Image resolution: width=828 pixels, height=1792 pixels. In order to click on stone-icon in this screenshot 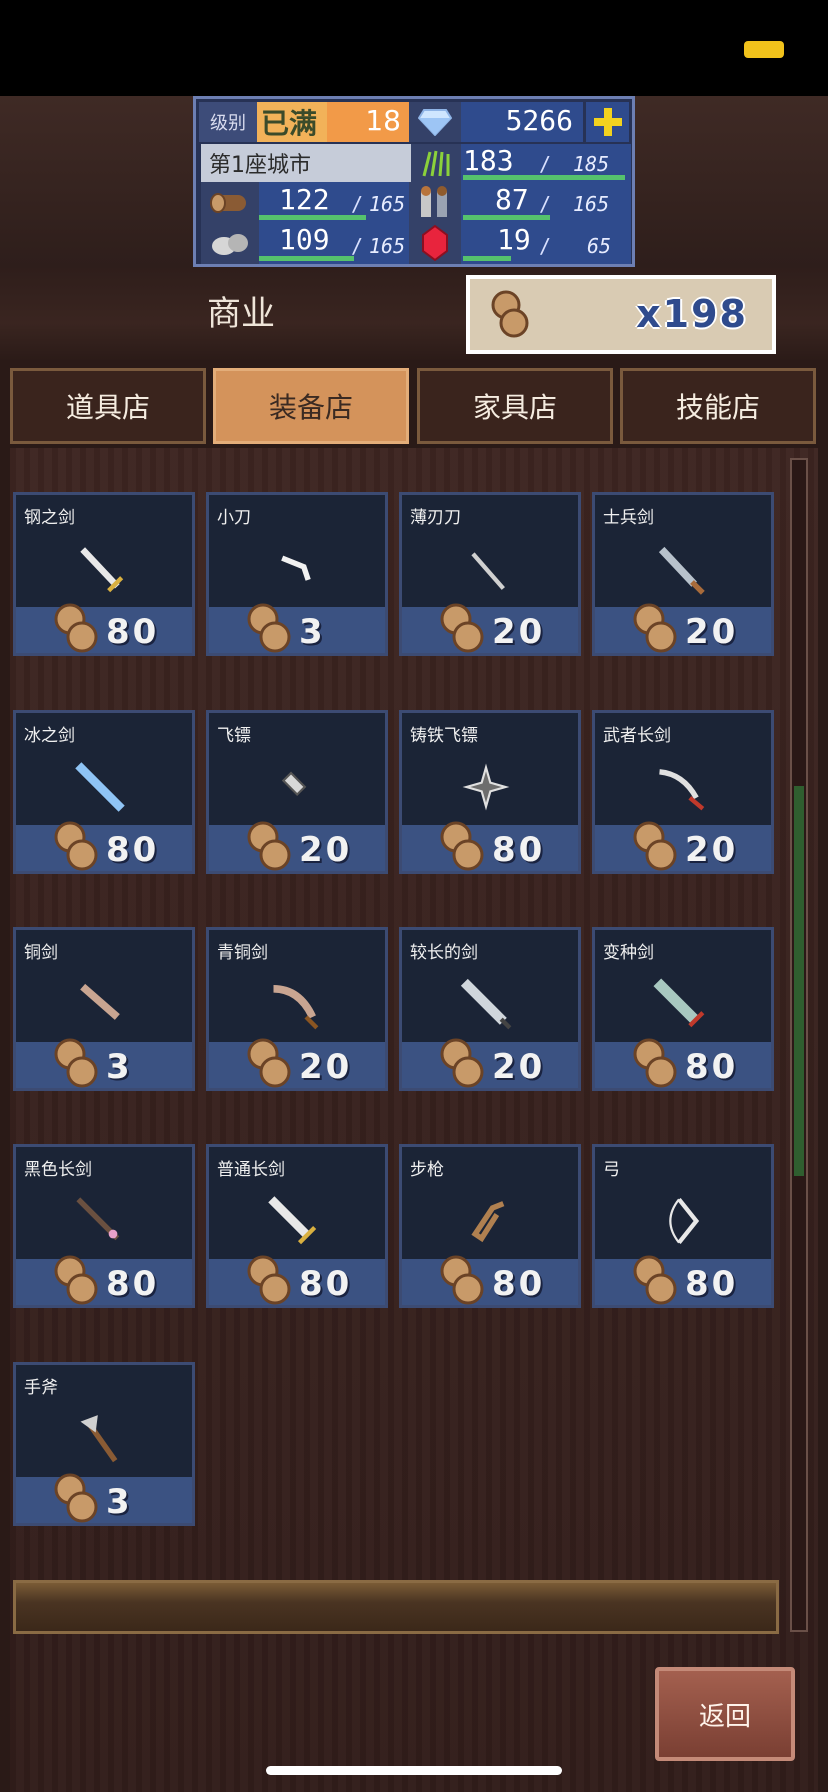, I will do `click(230, 243)`.